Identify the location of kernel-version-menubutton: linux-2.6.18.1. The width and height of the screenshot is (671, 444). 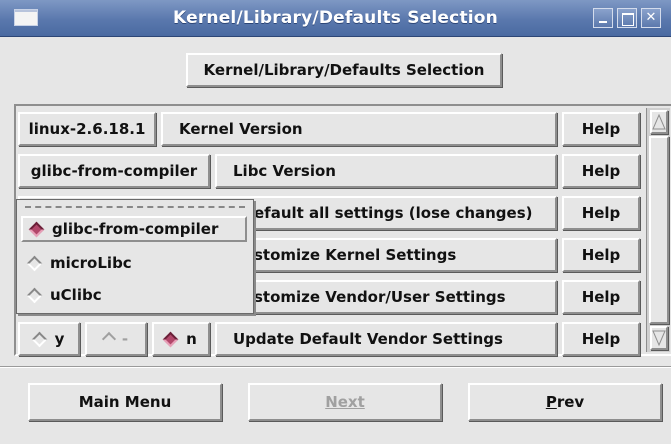
(87, 129).